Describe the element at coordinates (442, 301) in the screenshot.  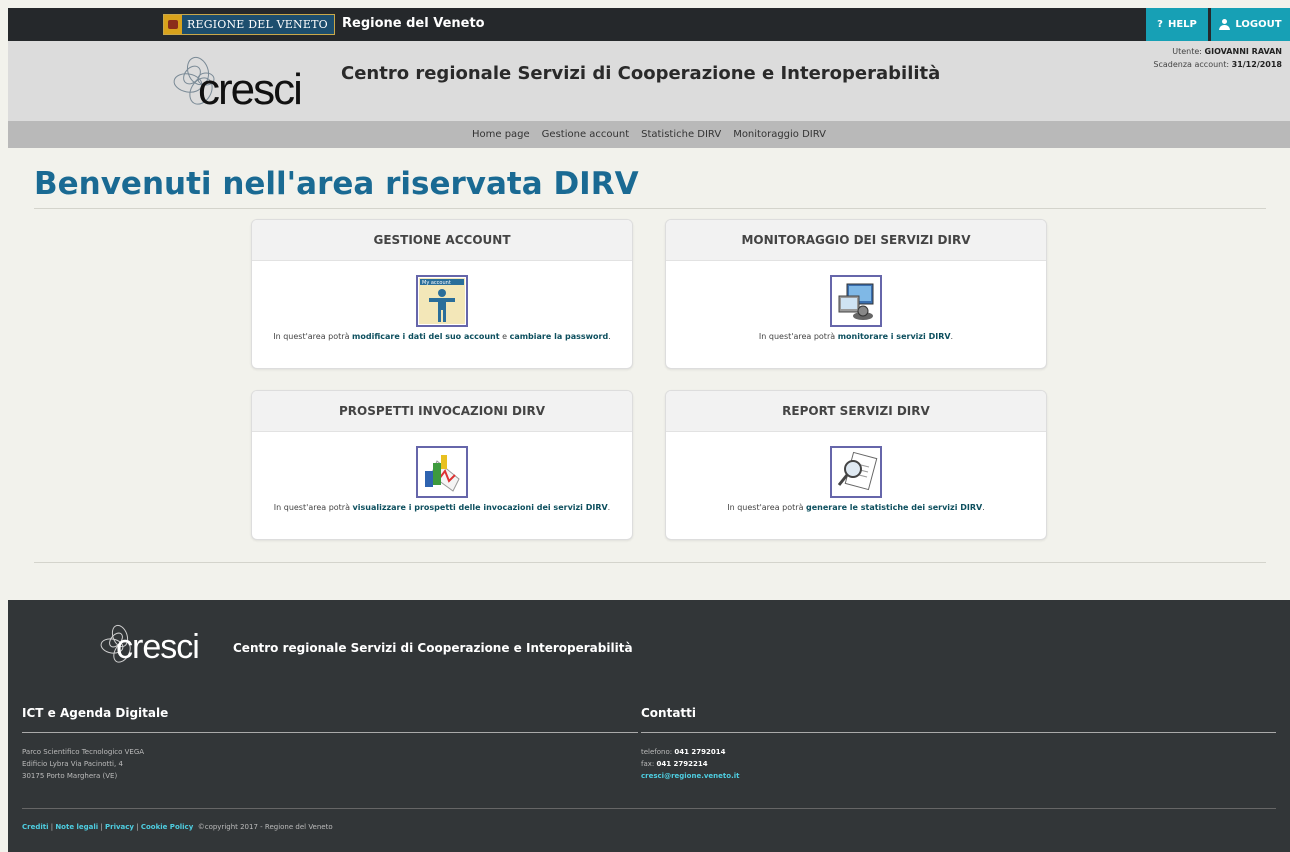
I see `my-account-icon: My account` at that location.